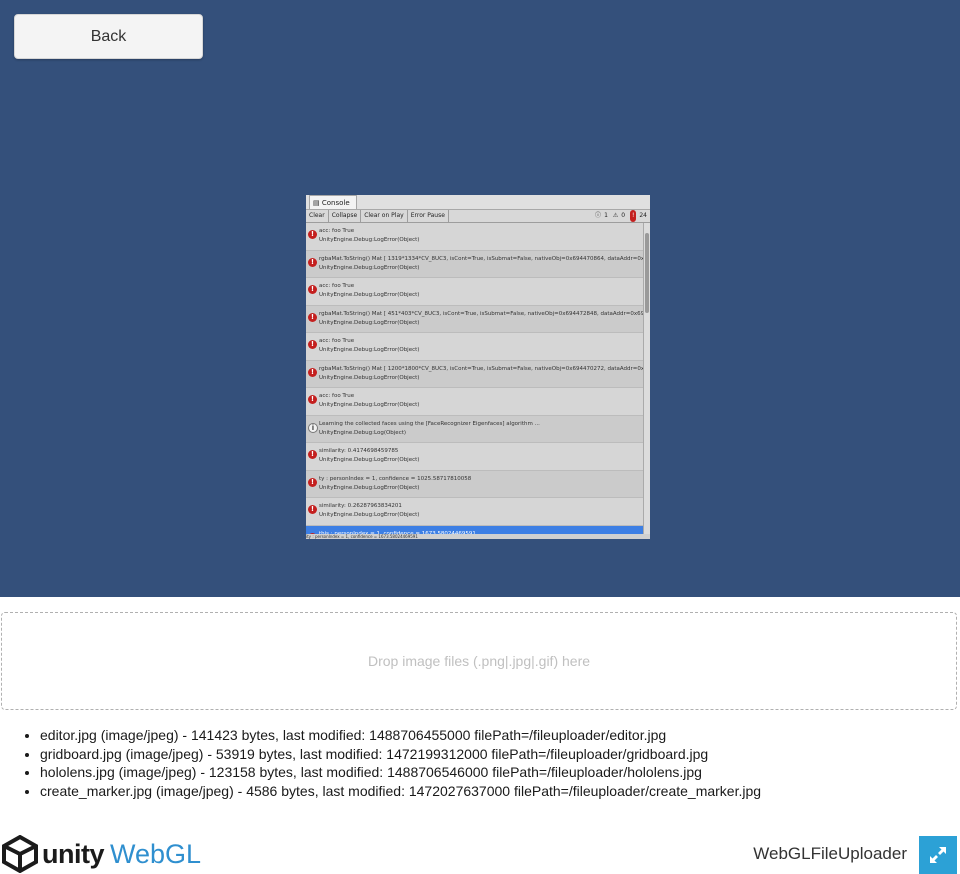 The height and width of the screenshot is (874, 960). What do you see at coordinates (313, 427) in the screenshot?
I see `info-icon: i` at bounding box center [313, 427].